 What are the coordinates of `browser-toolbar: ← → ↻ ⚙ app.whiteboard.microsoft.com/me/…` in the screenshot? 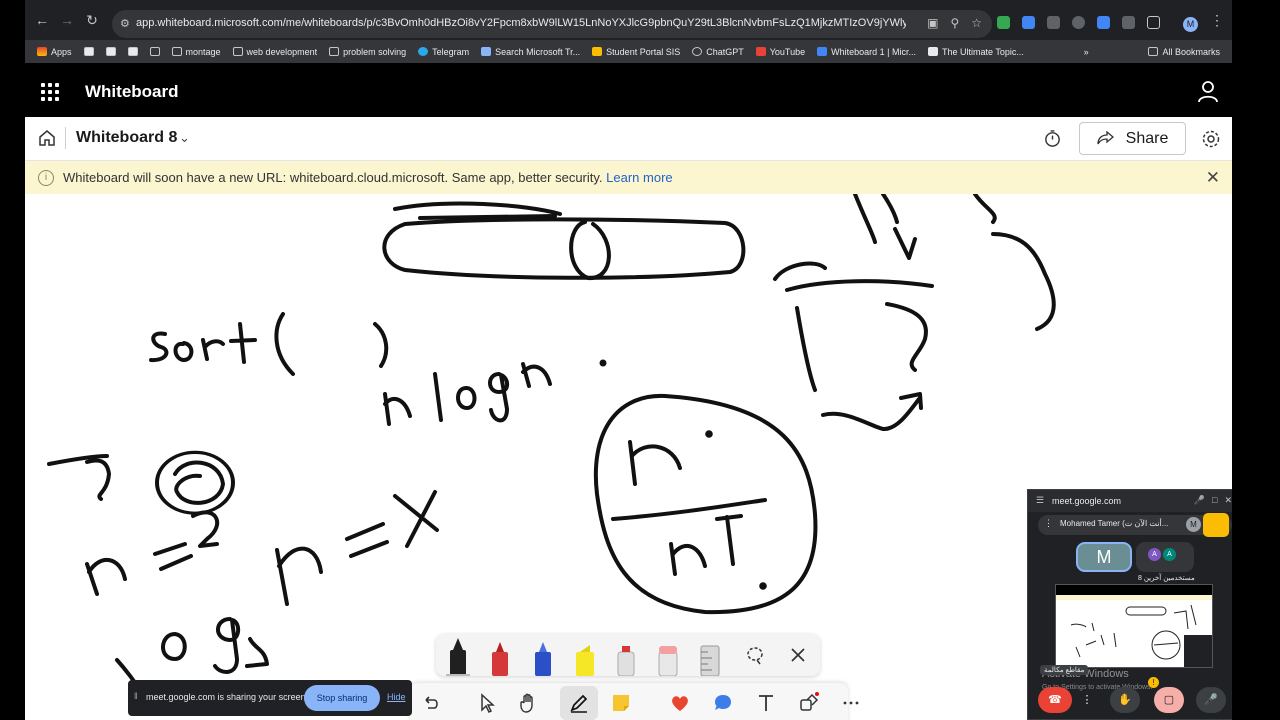 It's located at (628, 20).